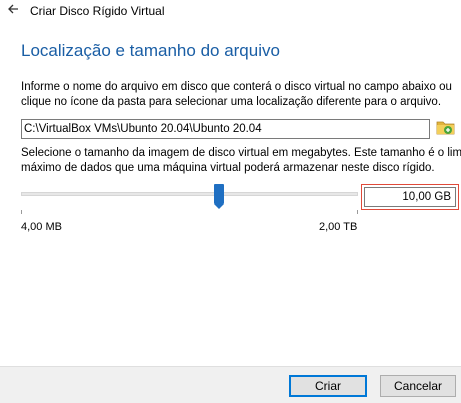 The height and width of the screenshot is (403, 461). I want to click on slider-thumb, so click(219, 196).